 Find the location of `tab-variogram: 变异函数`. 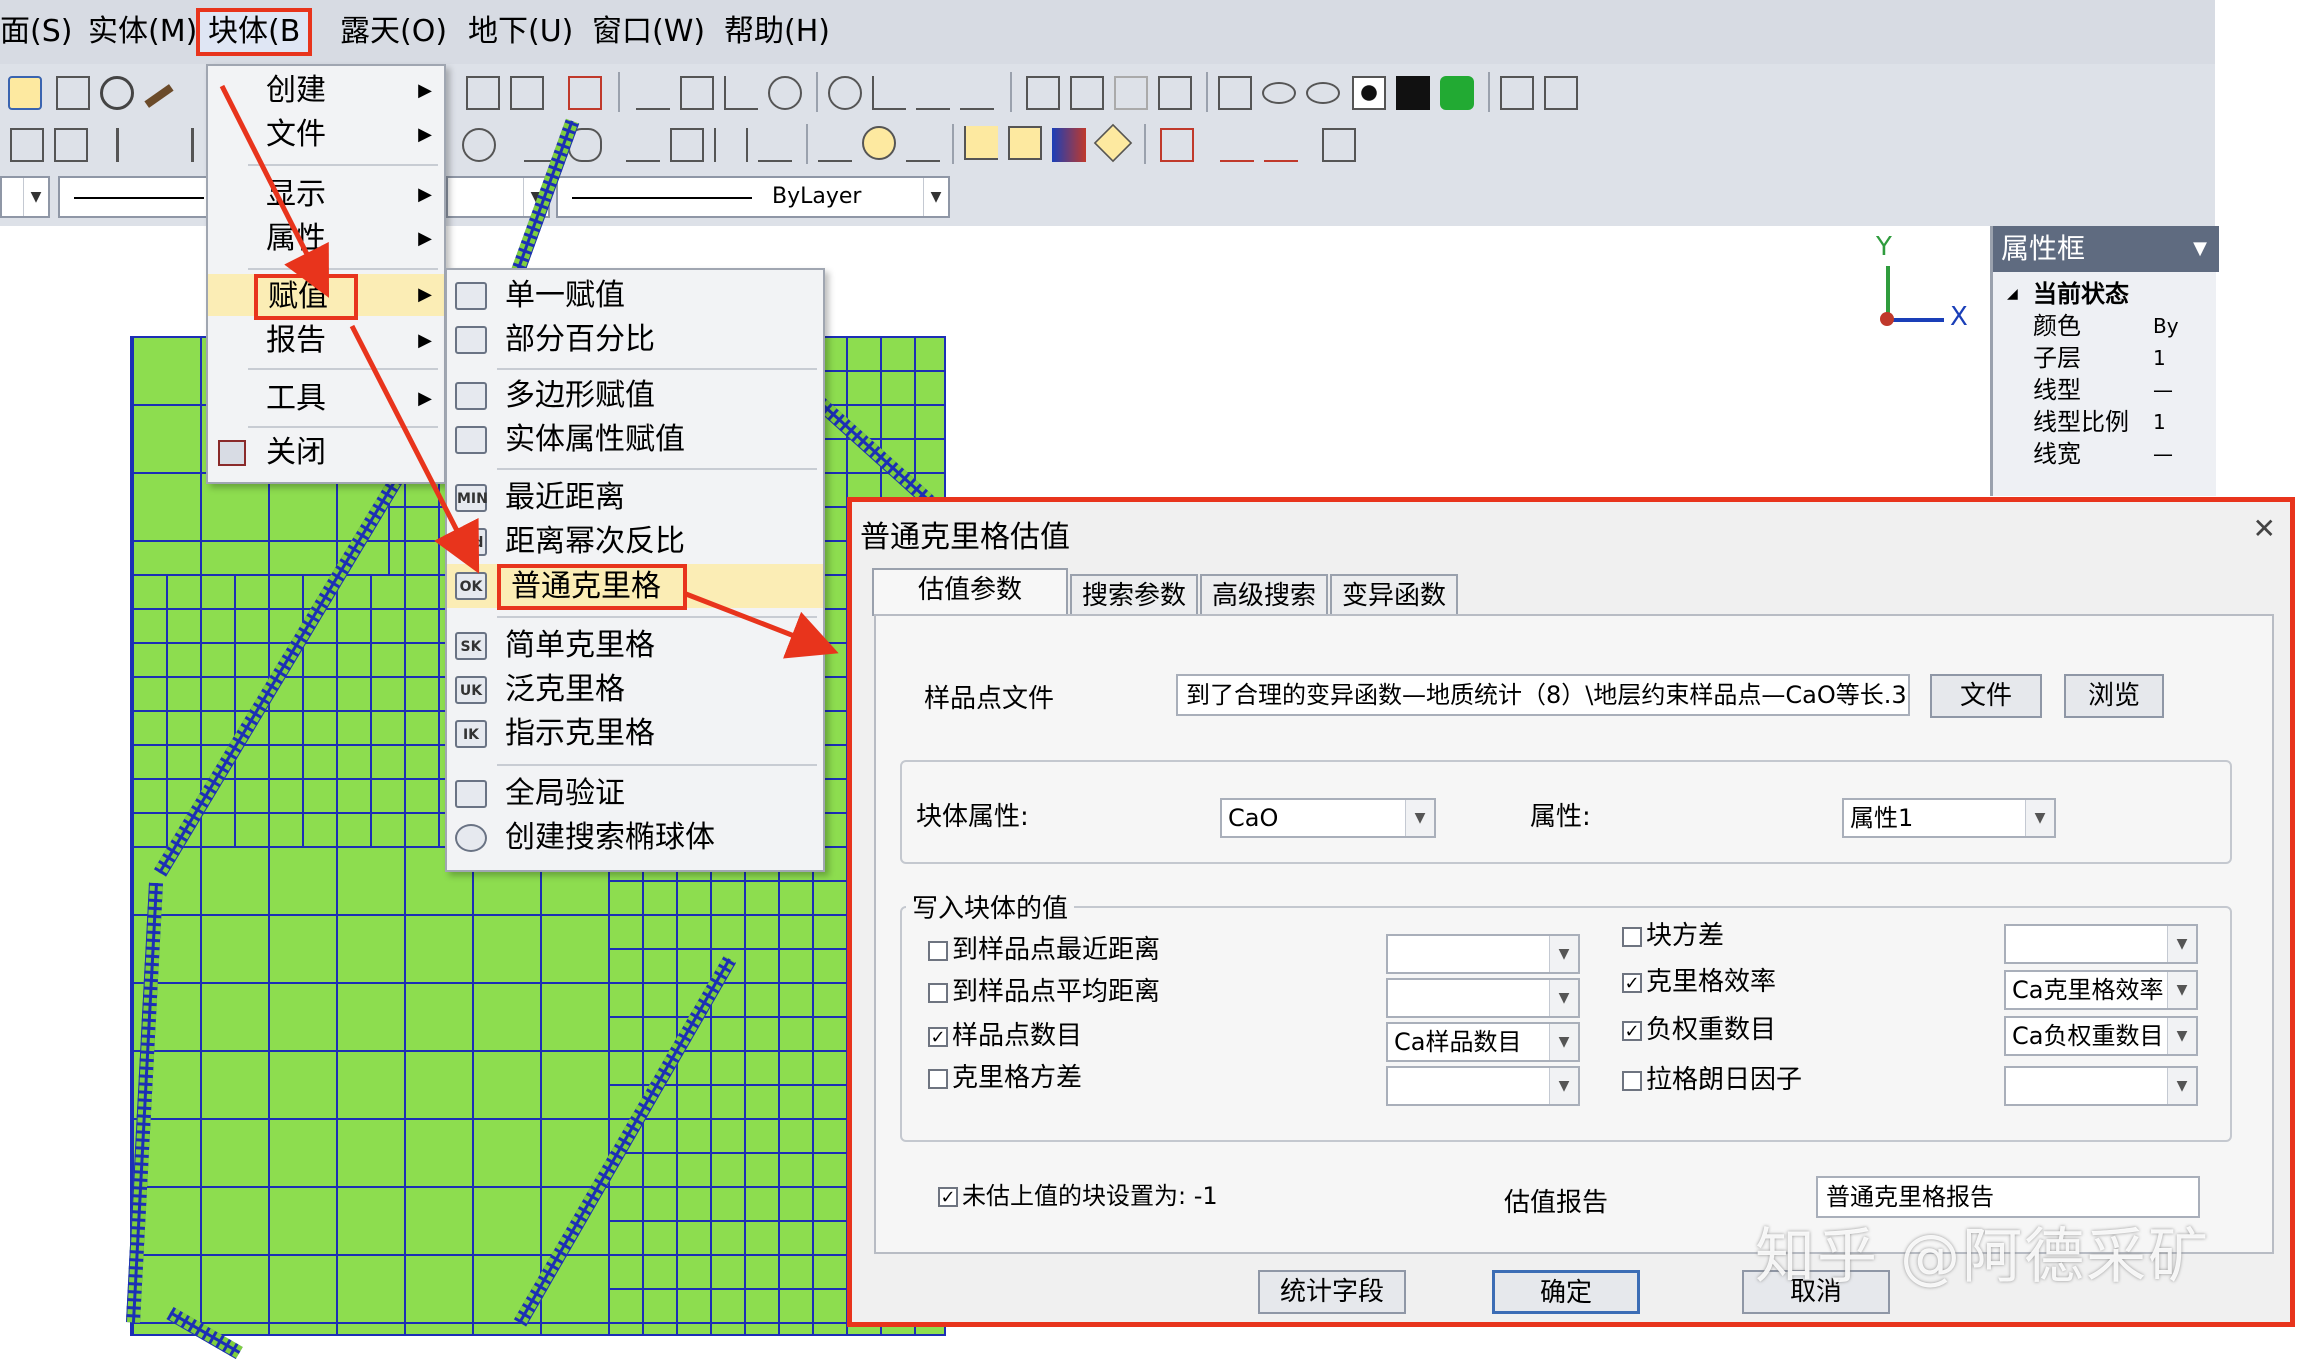

tab-variogram: 变异函数 is located at coordinates (1394, 595).